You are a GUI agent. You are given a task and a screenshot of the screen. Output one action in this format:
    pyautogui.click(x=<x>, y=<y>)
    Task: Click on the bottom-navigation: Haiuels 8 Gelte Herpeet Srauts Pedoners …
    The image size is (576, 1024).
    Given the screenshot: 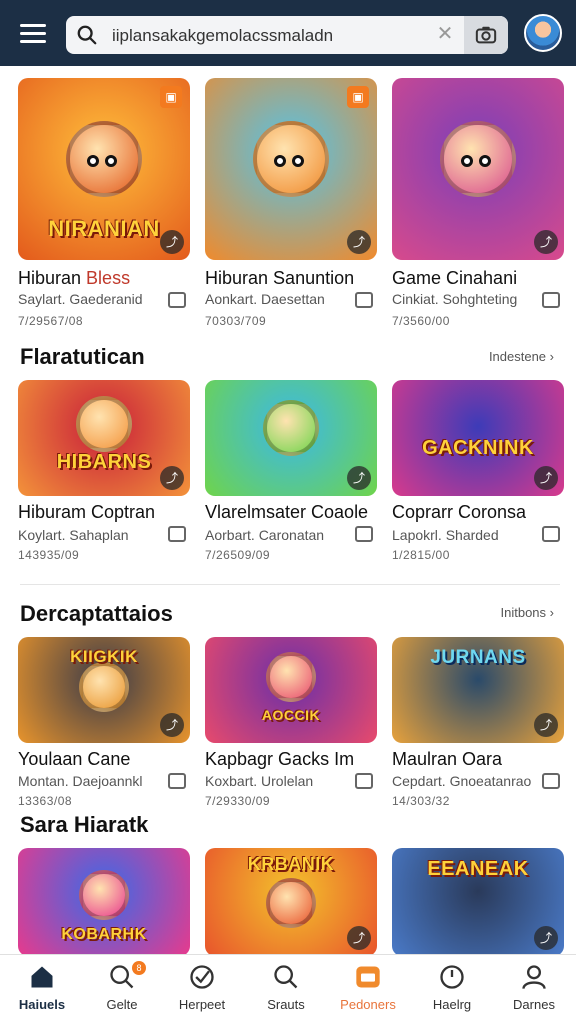 What is the action you would take?
    pyautogui.click(x=288, y=989)
    